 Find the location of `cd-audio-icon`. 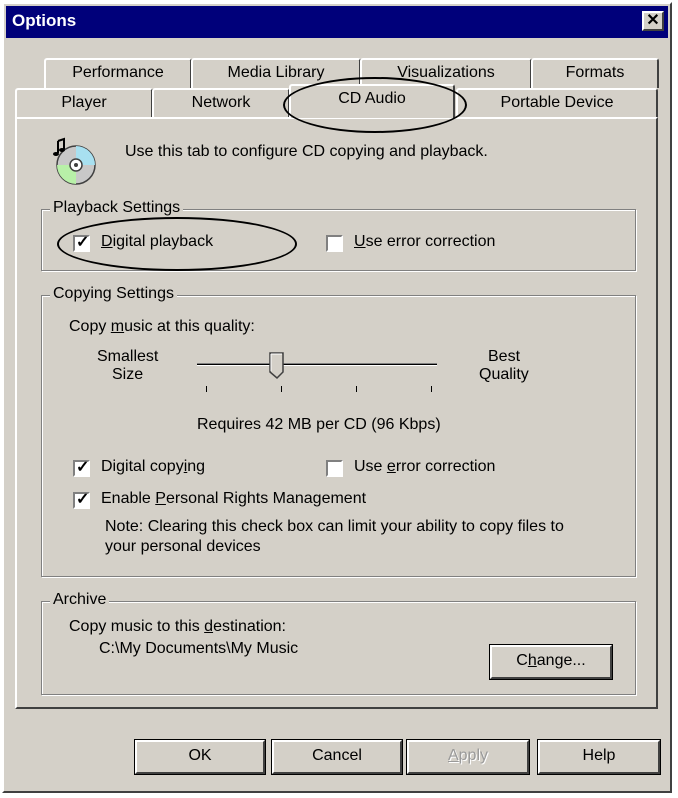

cd-audio-icon is located at coordinates (75, 162).